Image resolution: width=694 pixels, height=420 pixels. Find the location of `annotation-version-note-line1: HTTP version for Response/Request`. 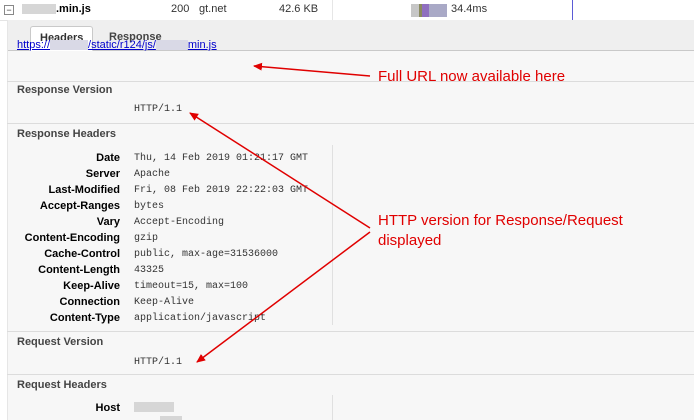

annotation-version-note-line1: HTTP version for Response/Request is located at coordinates (500, 220).